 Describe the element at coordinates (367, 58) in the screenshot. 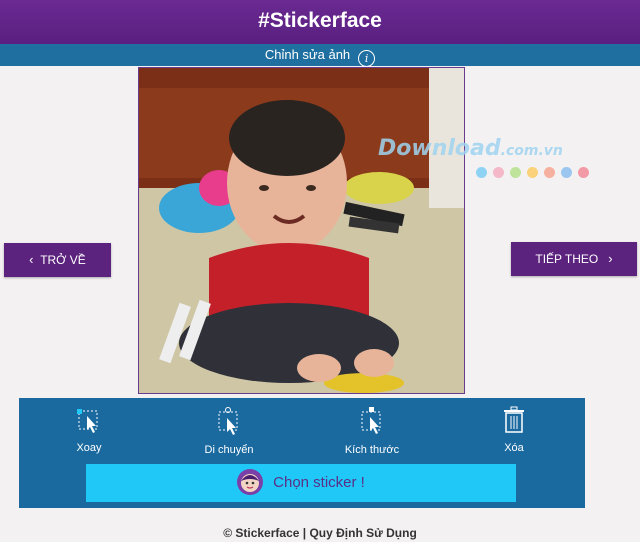

I see `info-icon: i` at that location.